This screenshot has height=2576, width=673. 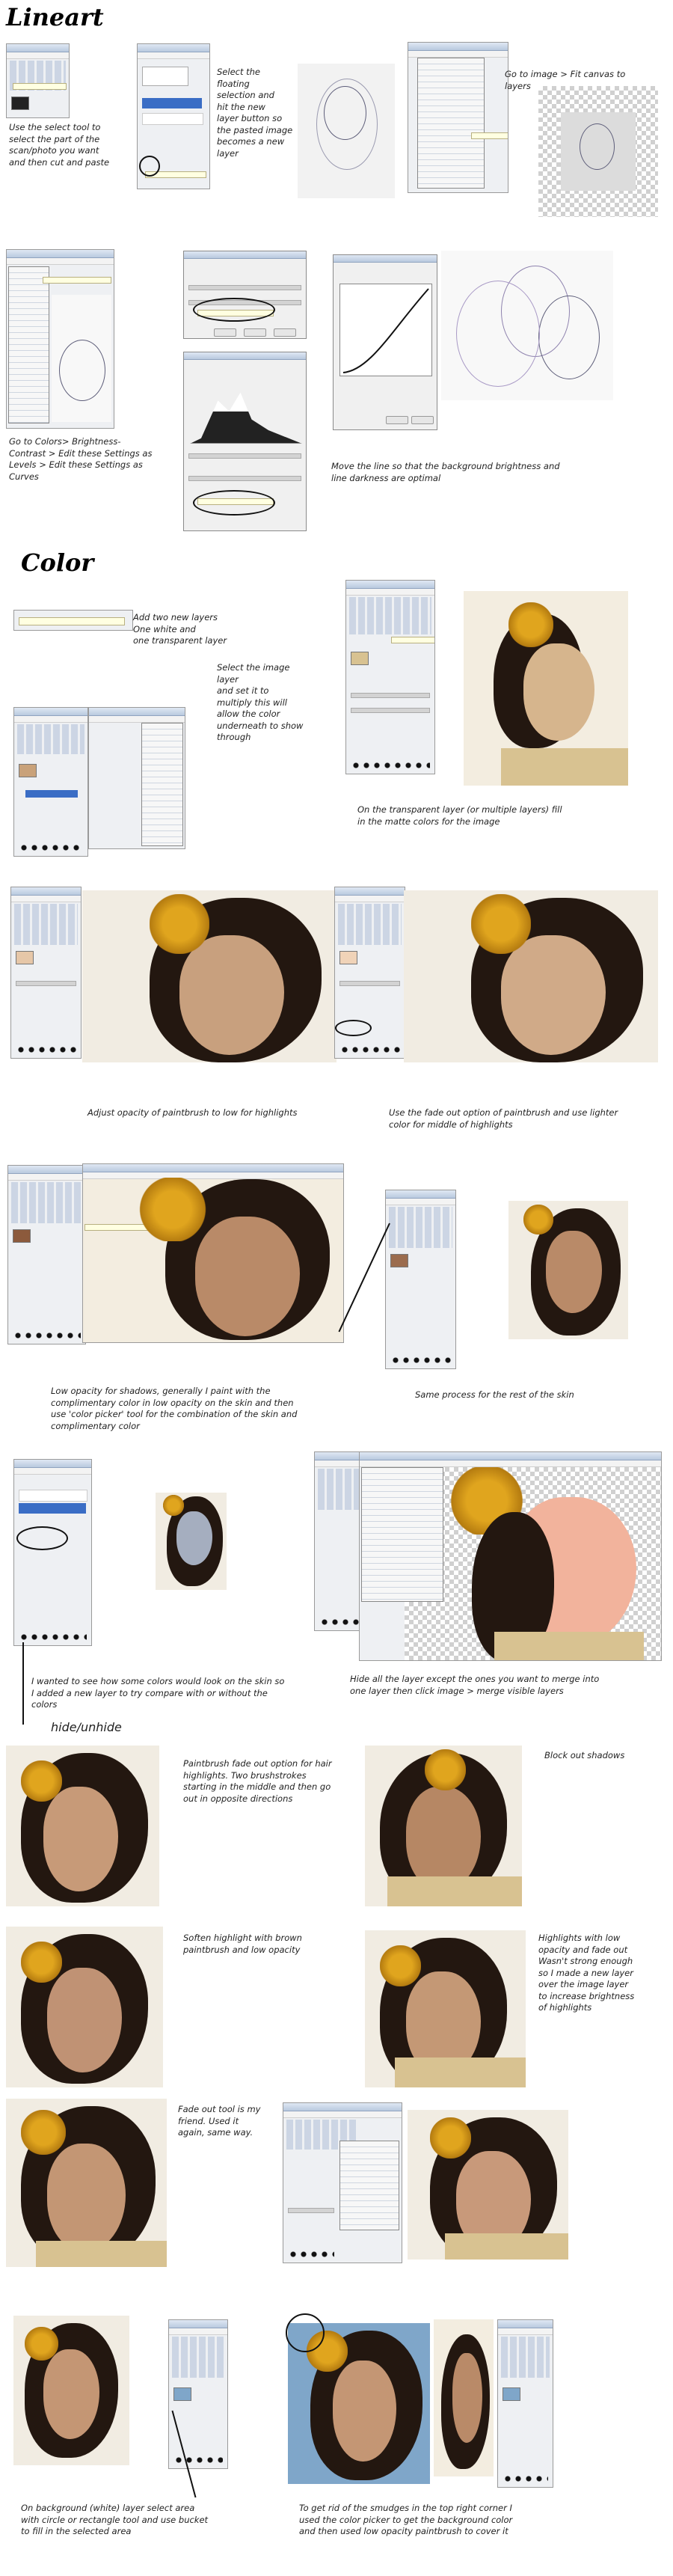 What do you see at coordinates (136, 778) in the screenshot?
I see `layer-mode-menu-screenshot` at bounding box center [136, 778].